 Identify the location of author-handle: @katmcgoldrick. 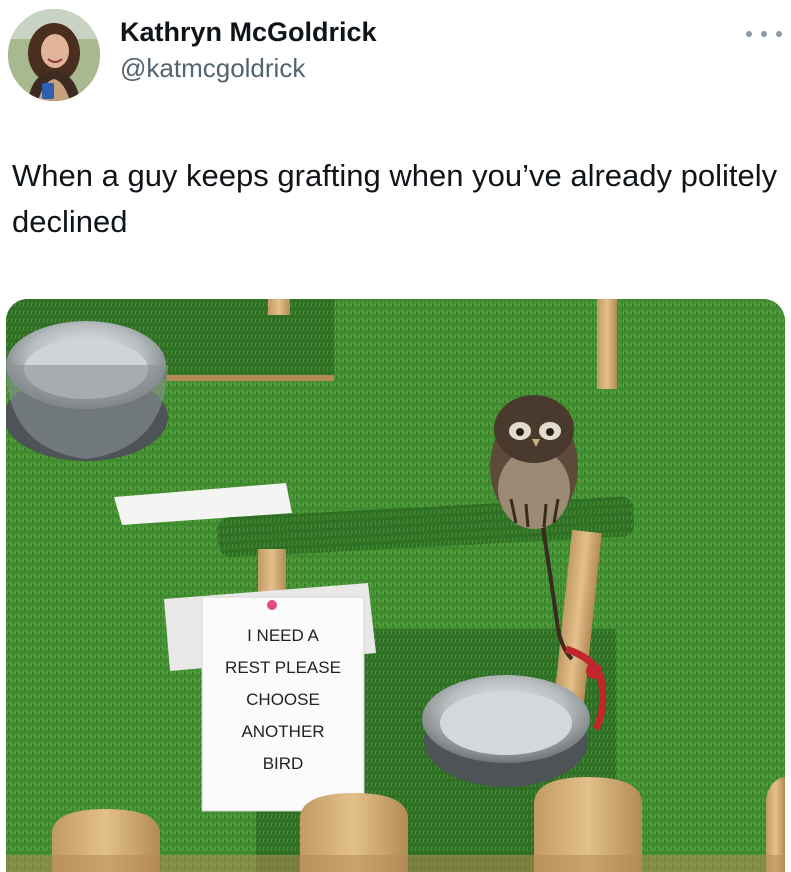
(248, 68).